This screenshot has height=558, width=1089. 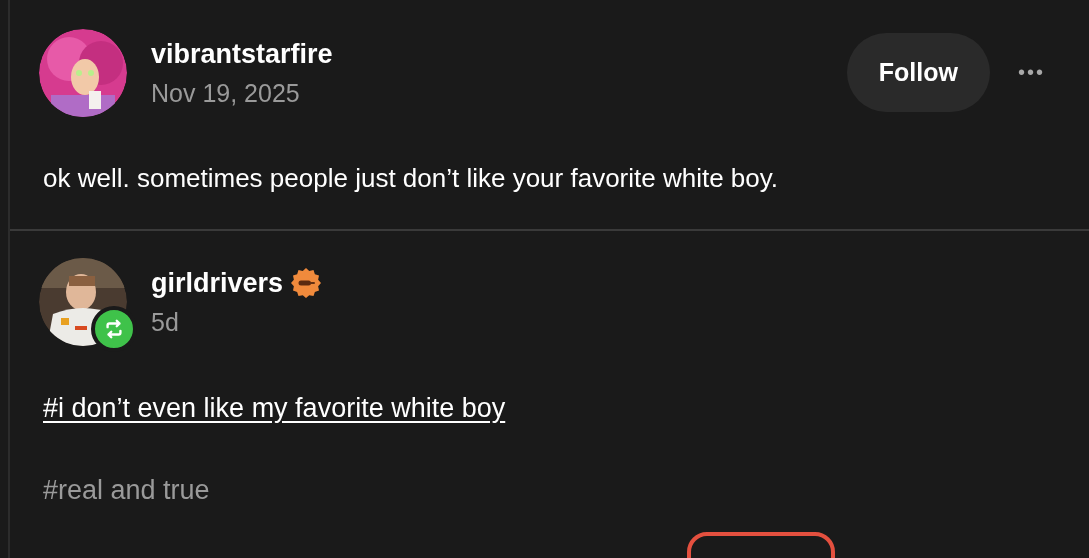 What do you see at coordinates (226, 93) in the screenshot?
I see `post-date: Nov 19, 2025` at bounding box center [226, 93].